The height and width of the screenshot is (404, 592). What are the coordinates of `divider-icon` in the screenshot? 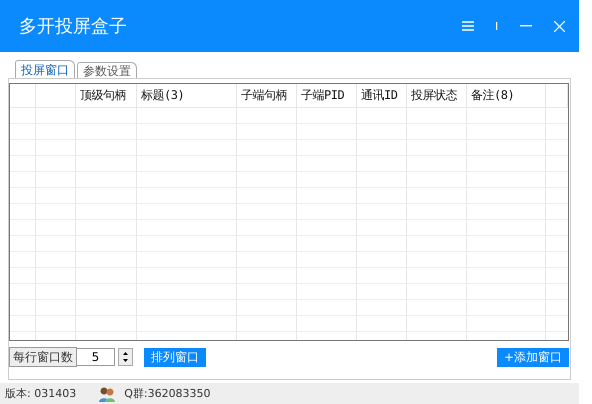 It's located at (497, 26).